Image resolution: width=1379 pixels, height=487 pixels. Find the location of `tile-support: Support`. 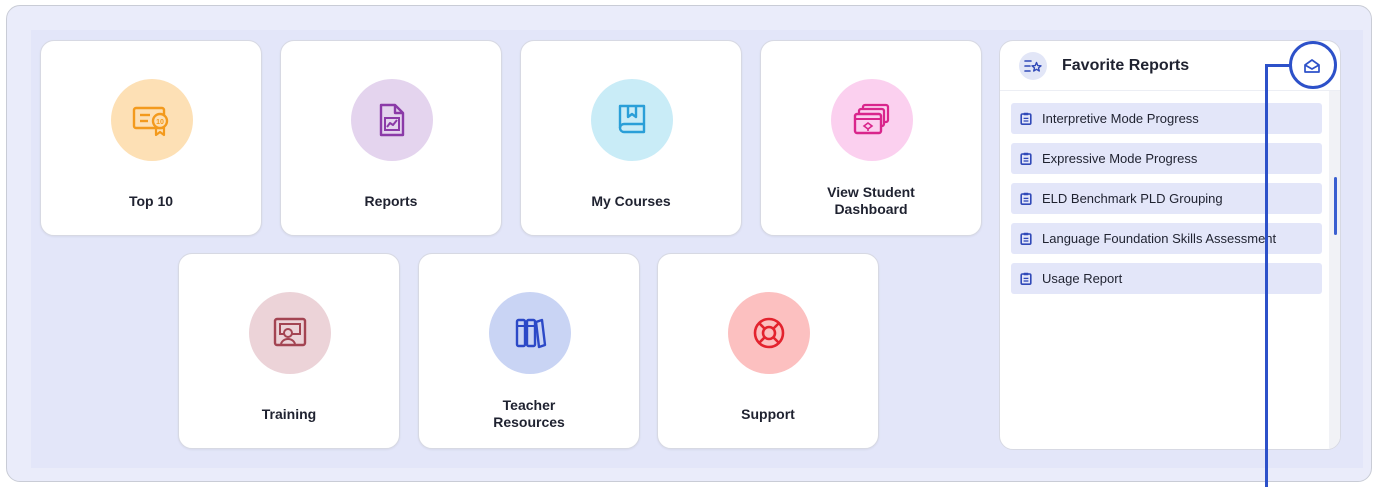

tile-support: Support is located at coordinates (768, 351).